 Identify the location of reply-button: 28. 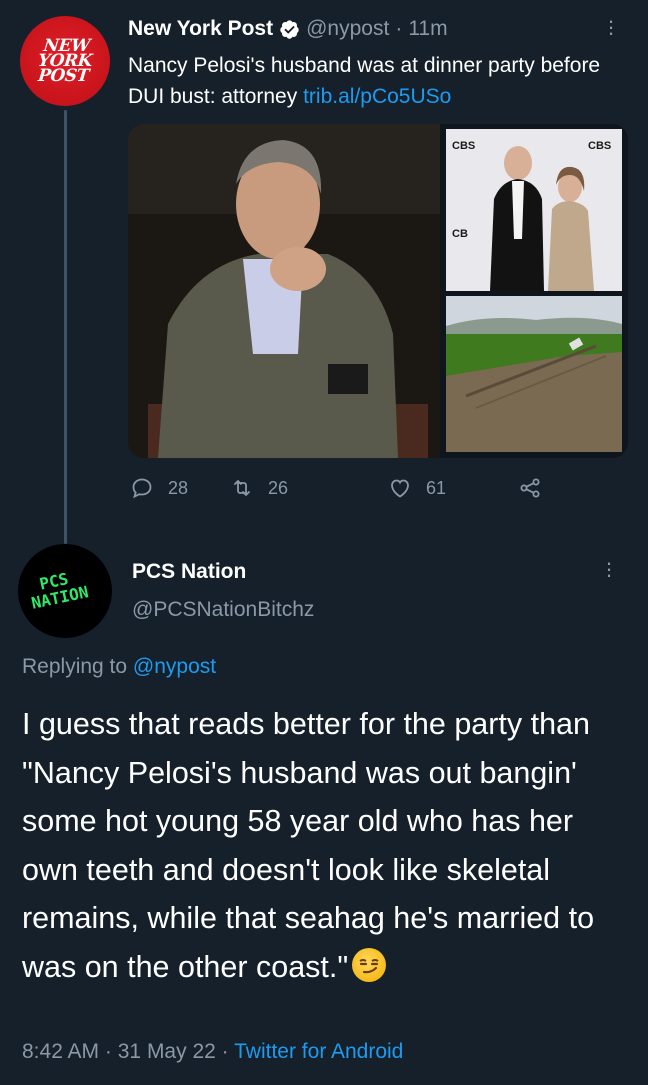
(159, 488).